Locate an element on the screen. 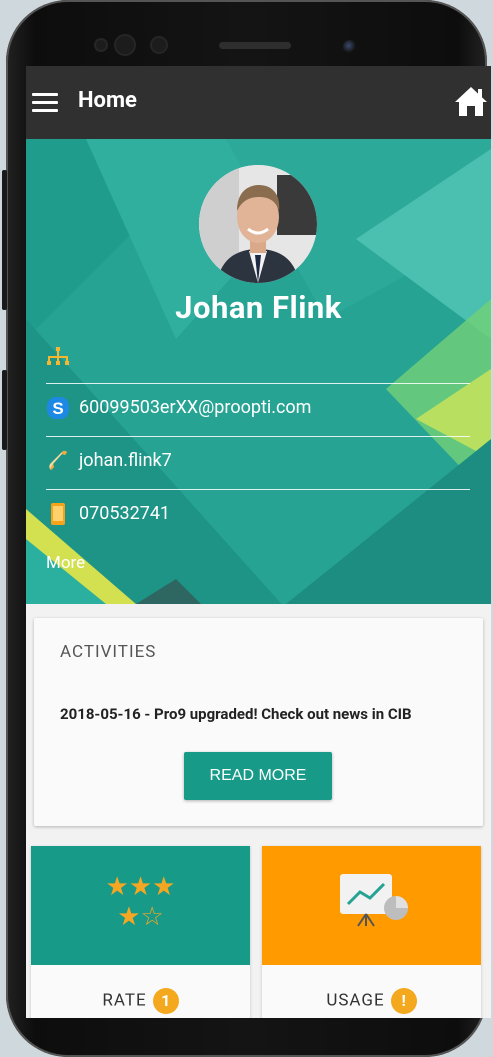  usage-tile-header is located at coordinates (371, 905).